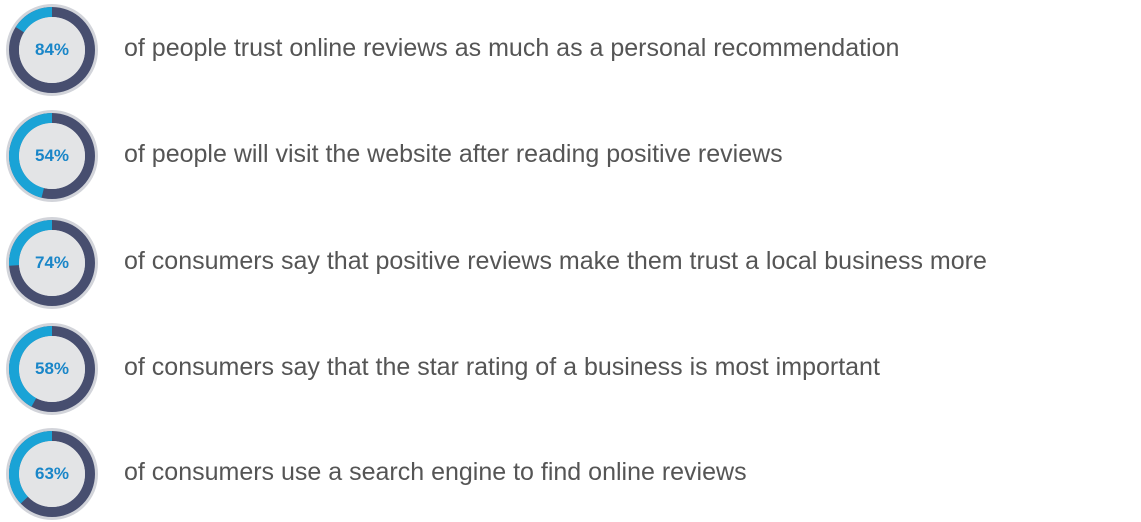 The width and height of the screenshot is (1141, 522). I want to click on percent-label: 54%, so click(52, 155).